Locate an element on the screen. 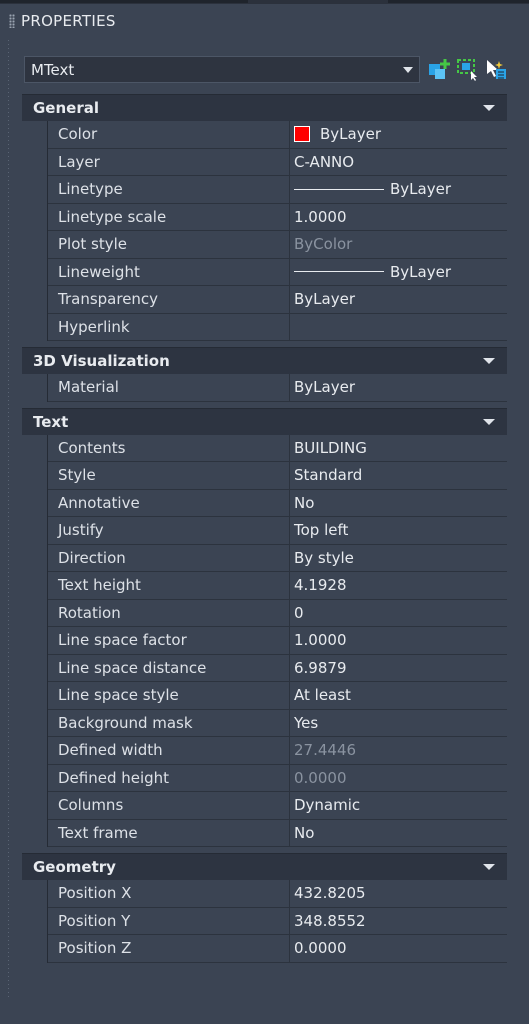 This screenshot has width=529, height=1024. property-label: Hyperlink is located at coordinates (169, 326).